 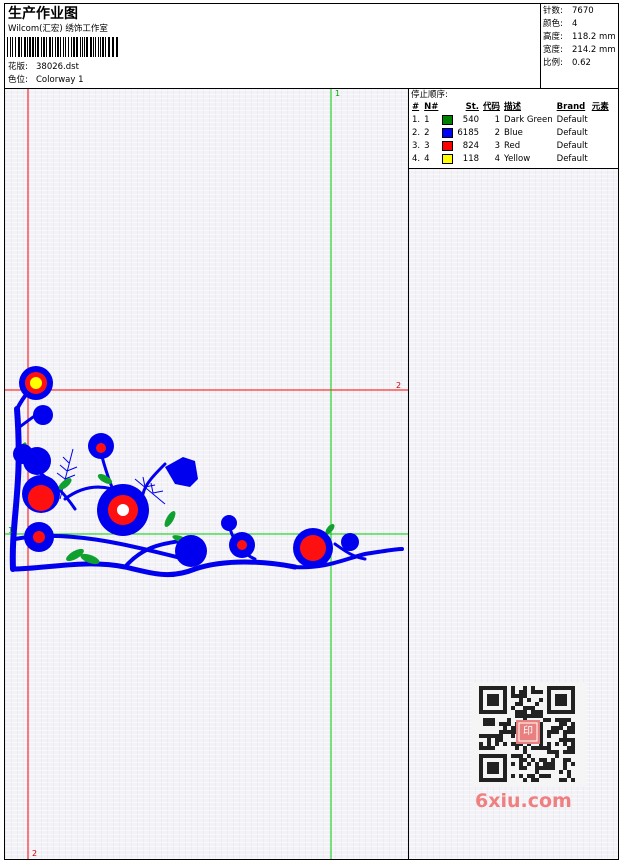 What do you see at coordinates (553, 50) in the screenshot?
I see `width-label: 宽度:` at bounding box center [553, 50].